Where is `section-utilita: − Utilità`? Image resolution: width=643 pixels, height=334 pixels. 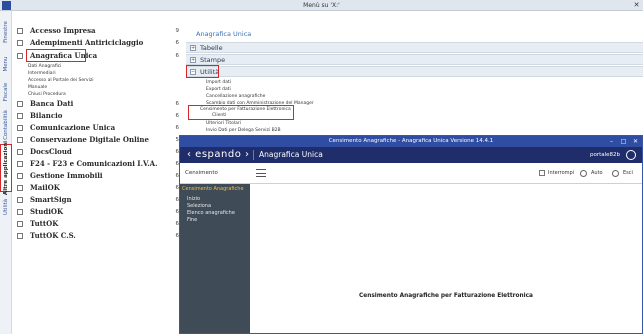 section-utilita: − Utilità is located at coordinates (414, 71).